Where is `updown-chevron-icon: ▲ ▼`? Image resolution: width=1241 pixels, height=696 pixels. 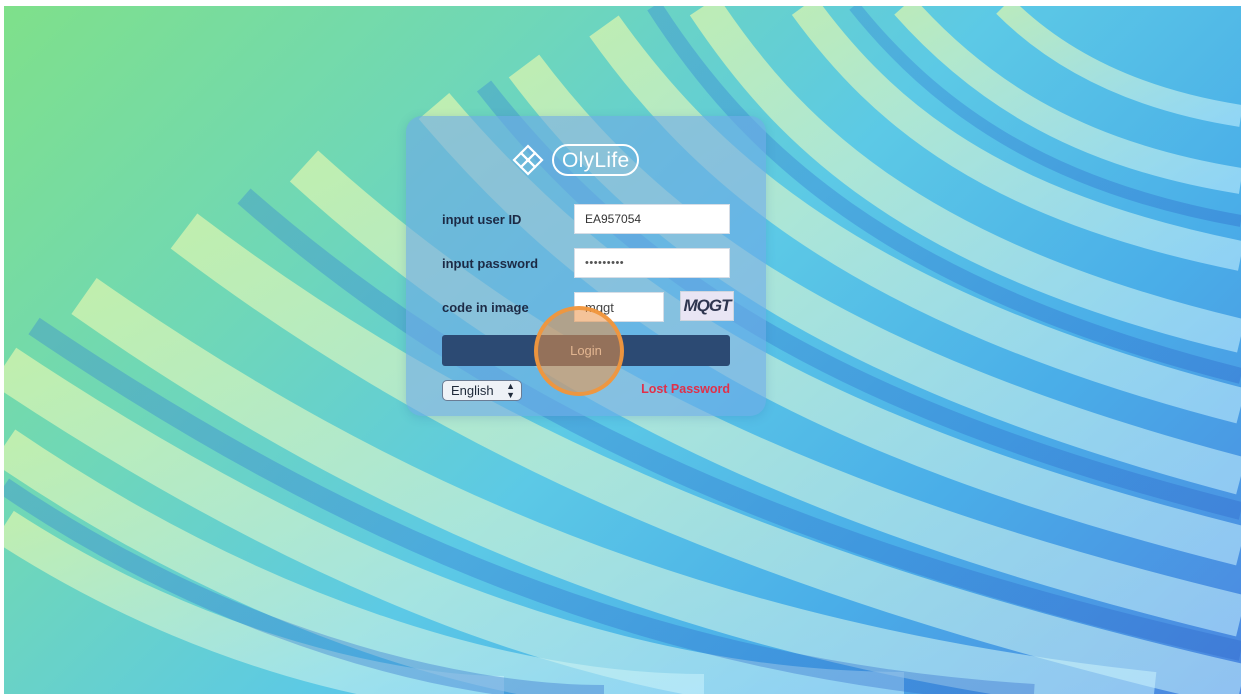 updown-chevron-icon: ▲ ▼ is located at coordinates (510, 390).